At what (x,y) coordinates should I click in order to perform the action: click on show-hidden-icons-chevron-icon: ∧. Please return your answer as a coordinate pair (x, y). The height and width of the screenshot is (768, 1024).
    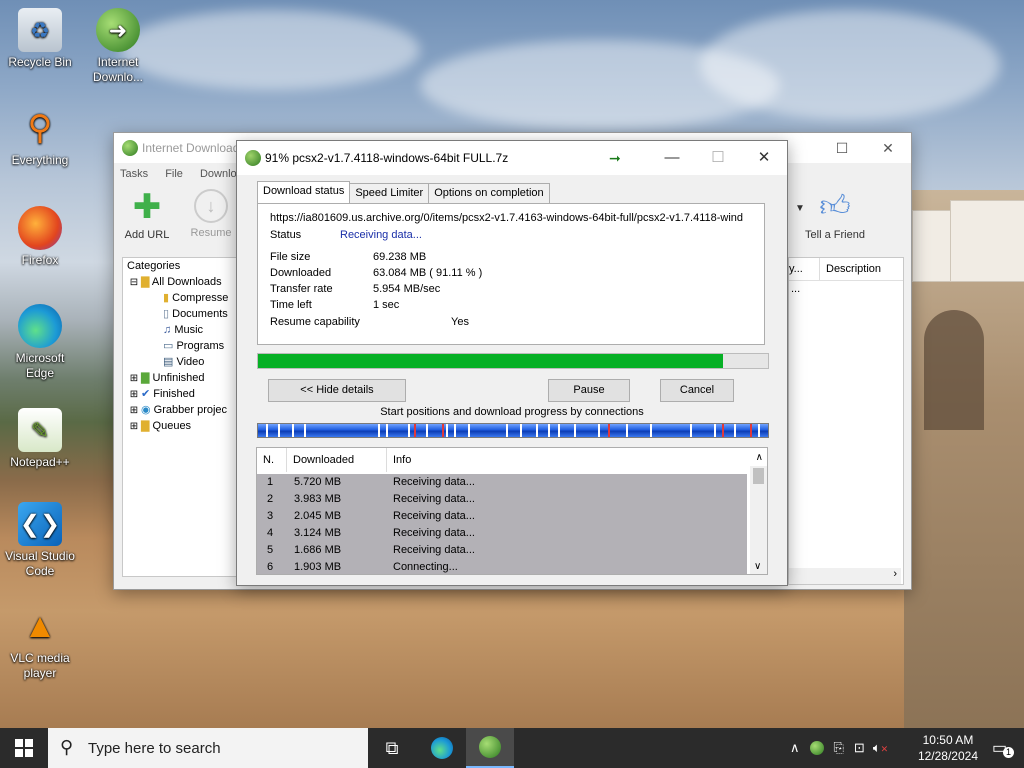
    Looking at the image, I should click on (795, 748).